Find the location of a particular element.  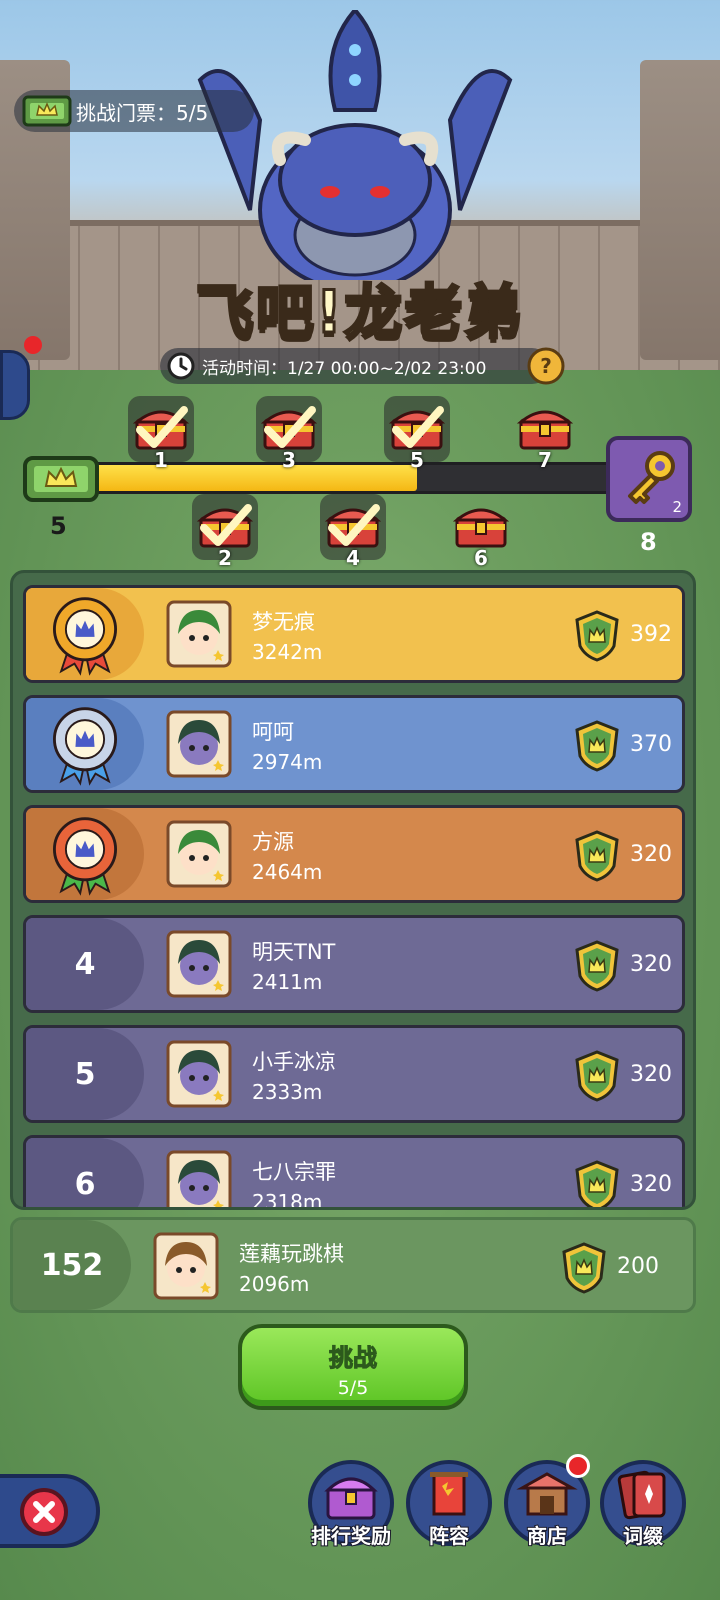

progress-goal: 8 is located at coordinates (648, 542).